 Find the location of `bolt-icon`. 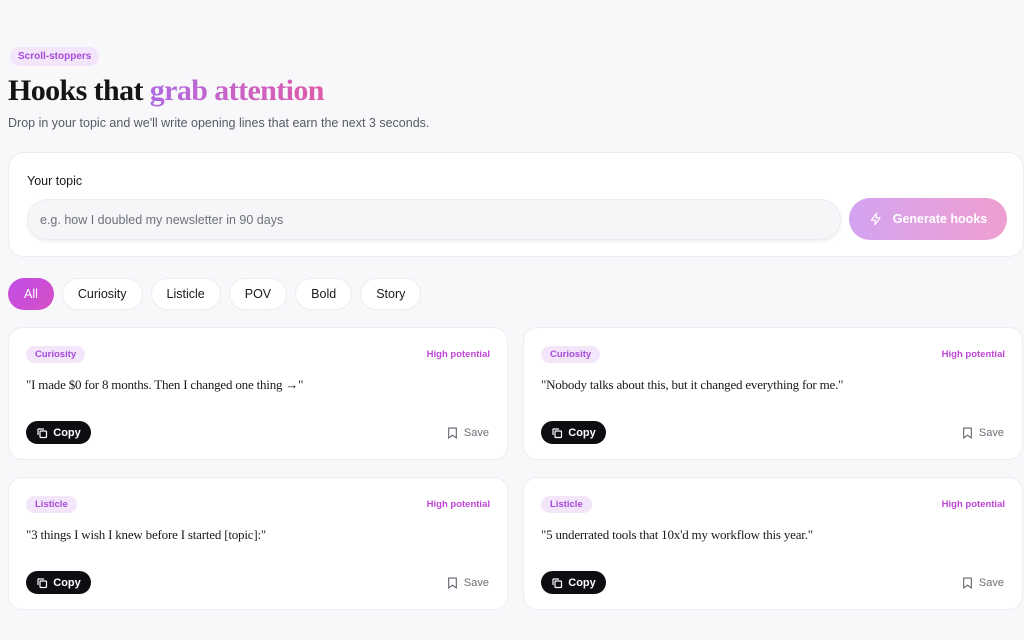

bolt-icon is located at coordinates (875, 219).